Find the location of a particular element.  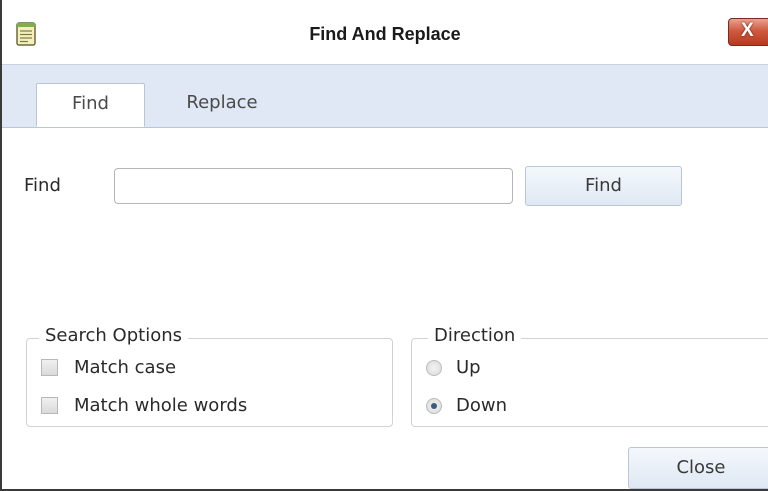

close-button: Close is located at coordinates (698, 468).